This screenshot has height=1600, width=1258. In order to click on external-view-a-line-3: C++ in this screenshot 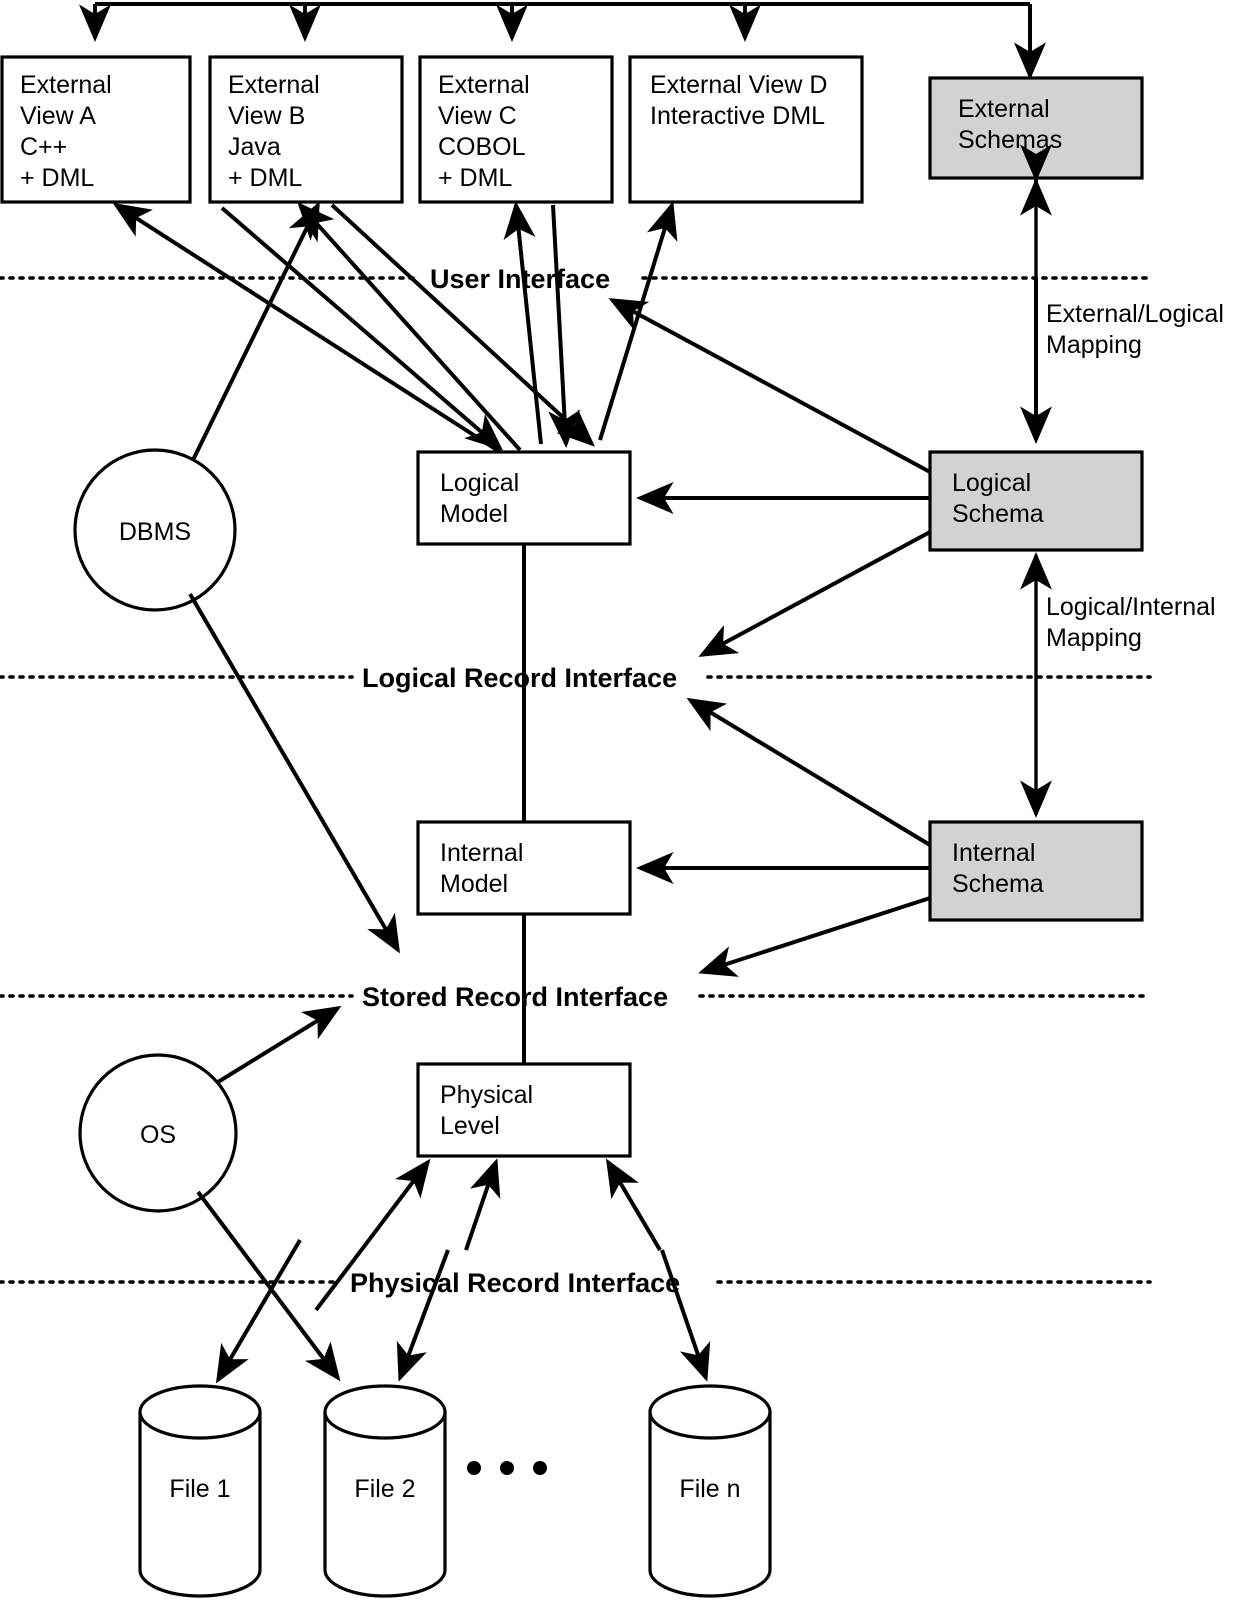, I will do `click(43, 147)`.